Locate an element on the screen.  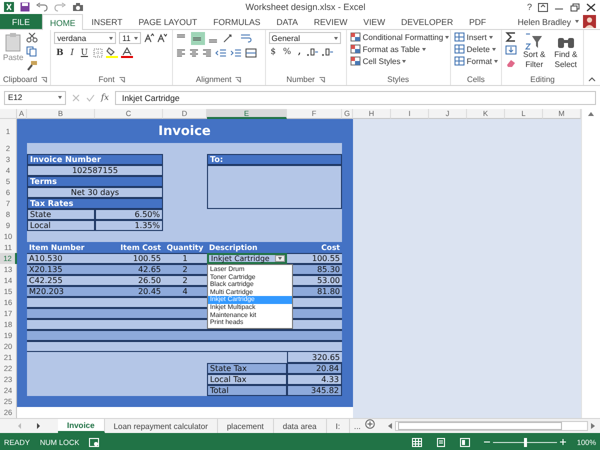
align-right-icon is located at coordinates (207, 53).